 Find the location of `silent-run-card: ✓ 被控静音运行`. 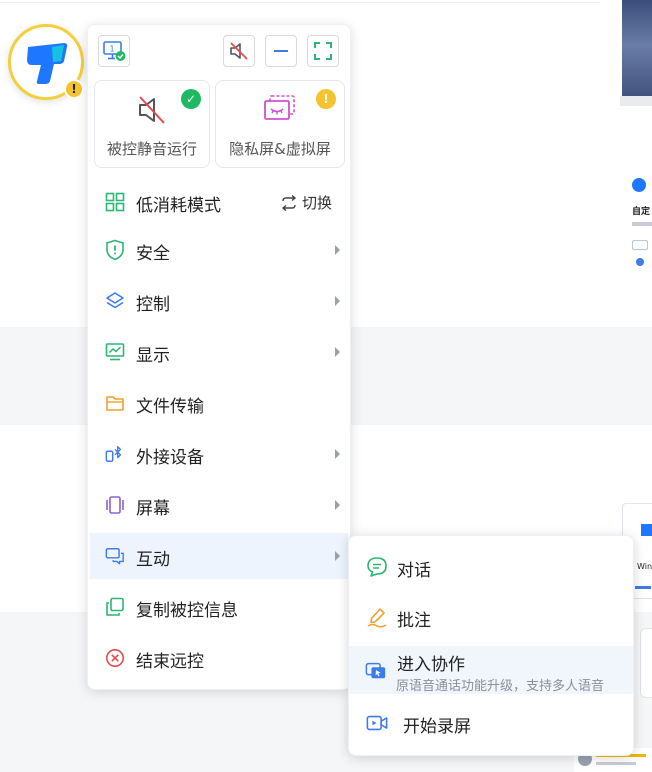

silent-run-card: ✓ 被控静音运行 is located at coordinates (152, 124).